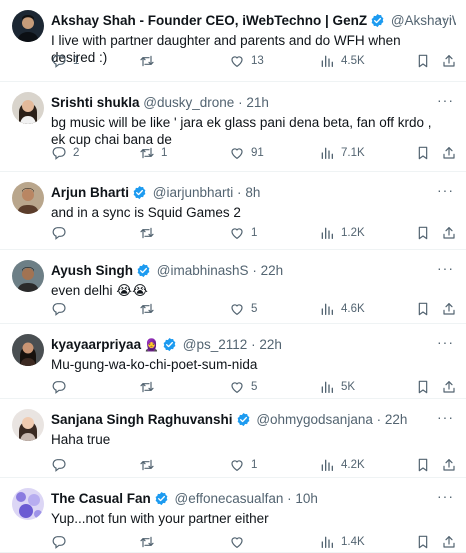 Image resolution: width=466 pixels, height=553 pixels. Describe the element at coordinates (147, 387) in the screenshot. I see `repost-icon` at that location.